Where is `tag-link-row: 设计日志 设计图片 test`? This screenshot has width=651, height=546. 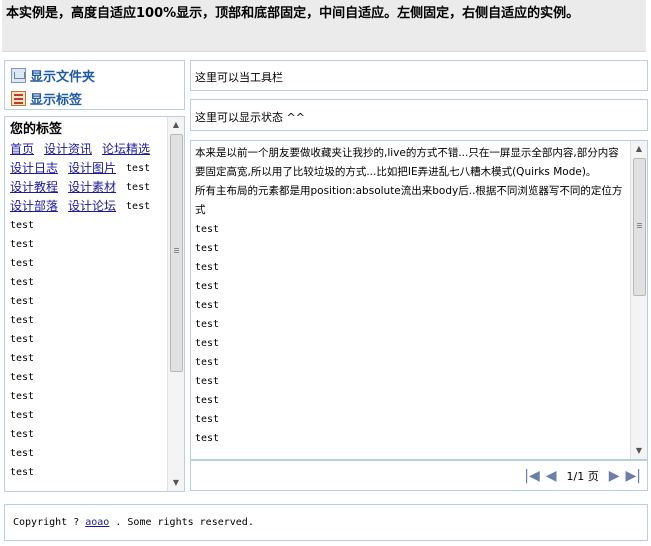 tag-link-row: 设计日志 设计图片 test is located at coordinates (89, 168).